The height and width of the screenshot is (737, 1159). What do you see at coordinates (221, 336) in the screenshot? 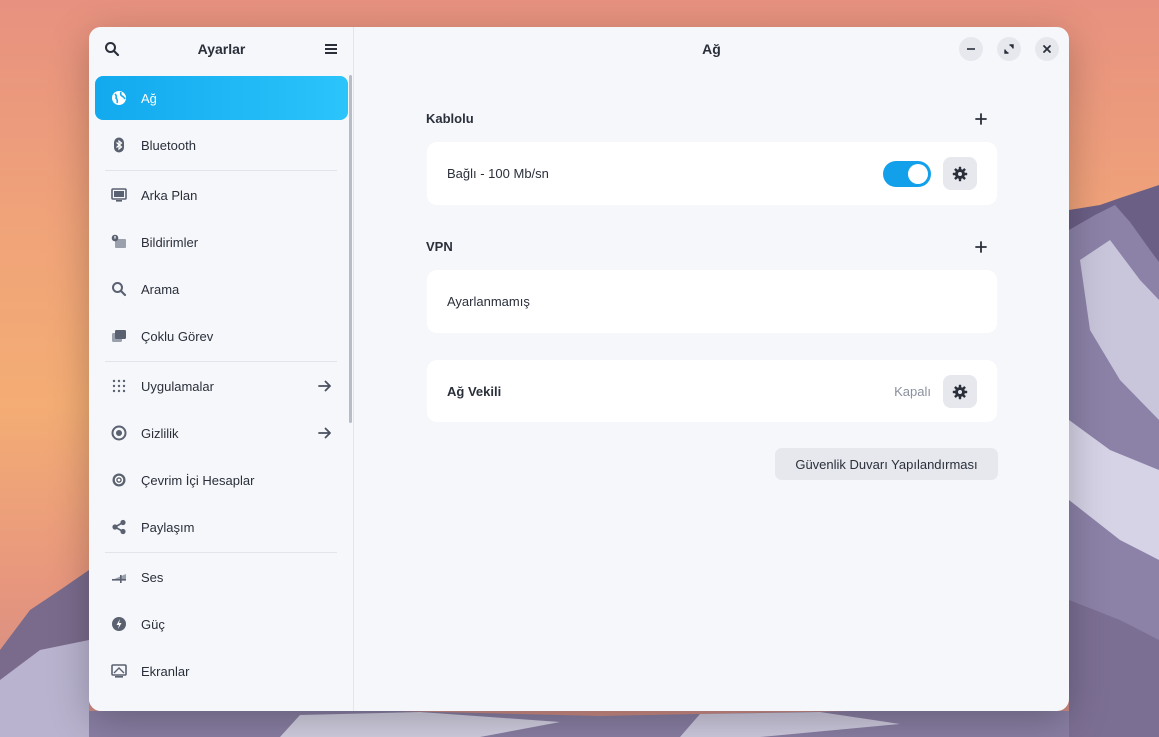
I see `sidebar-item-multitasking: Çoklu Görev` at bounding box center [221, 336].